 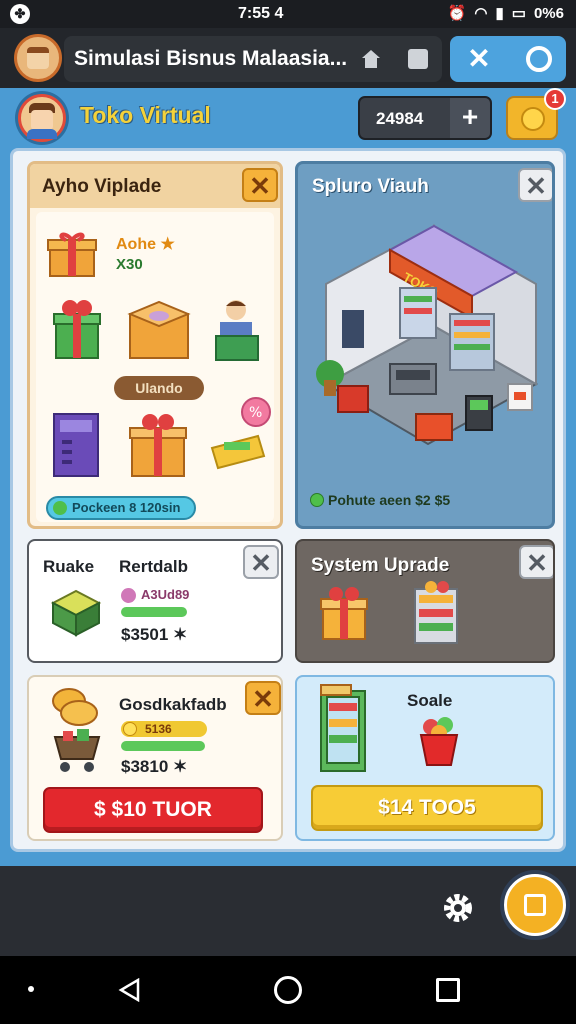 What do you see at coordinates (458, 908) in the screenshot?
I see `settings-gear-icon` at bounding box center [458, 908].